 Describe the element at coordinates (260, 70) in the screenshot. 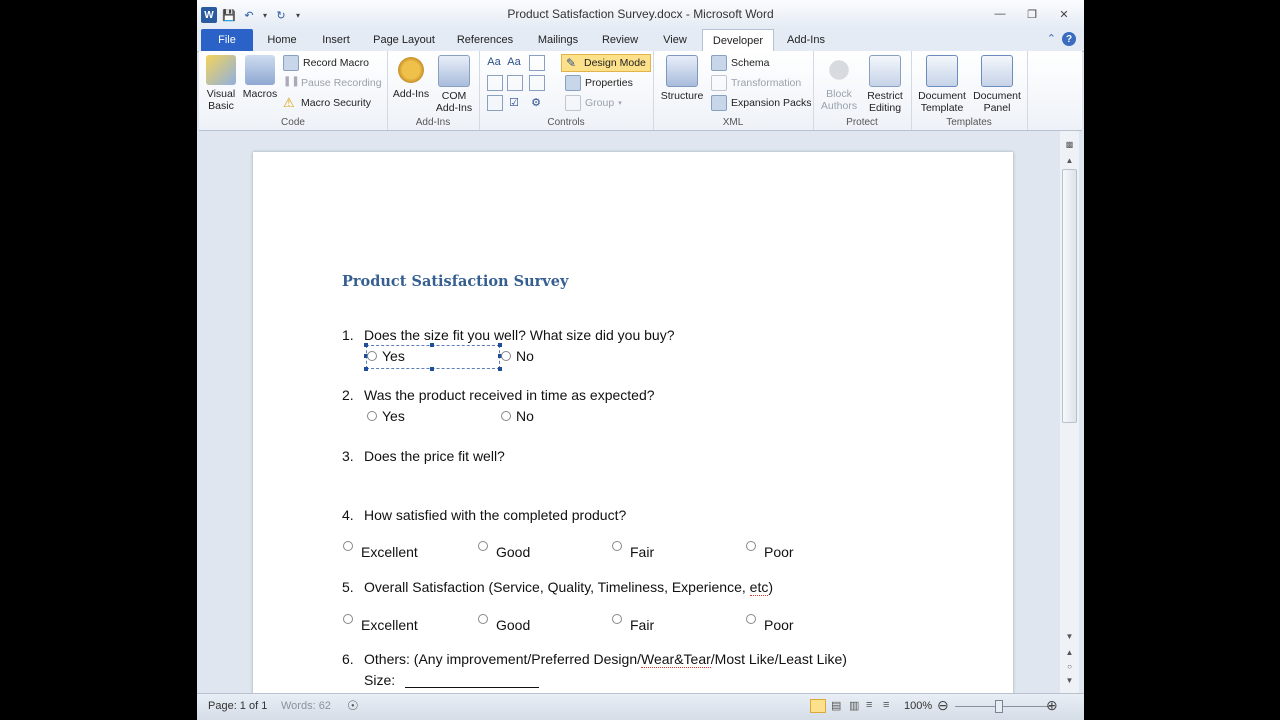

I see `macros-icon` at that location.